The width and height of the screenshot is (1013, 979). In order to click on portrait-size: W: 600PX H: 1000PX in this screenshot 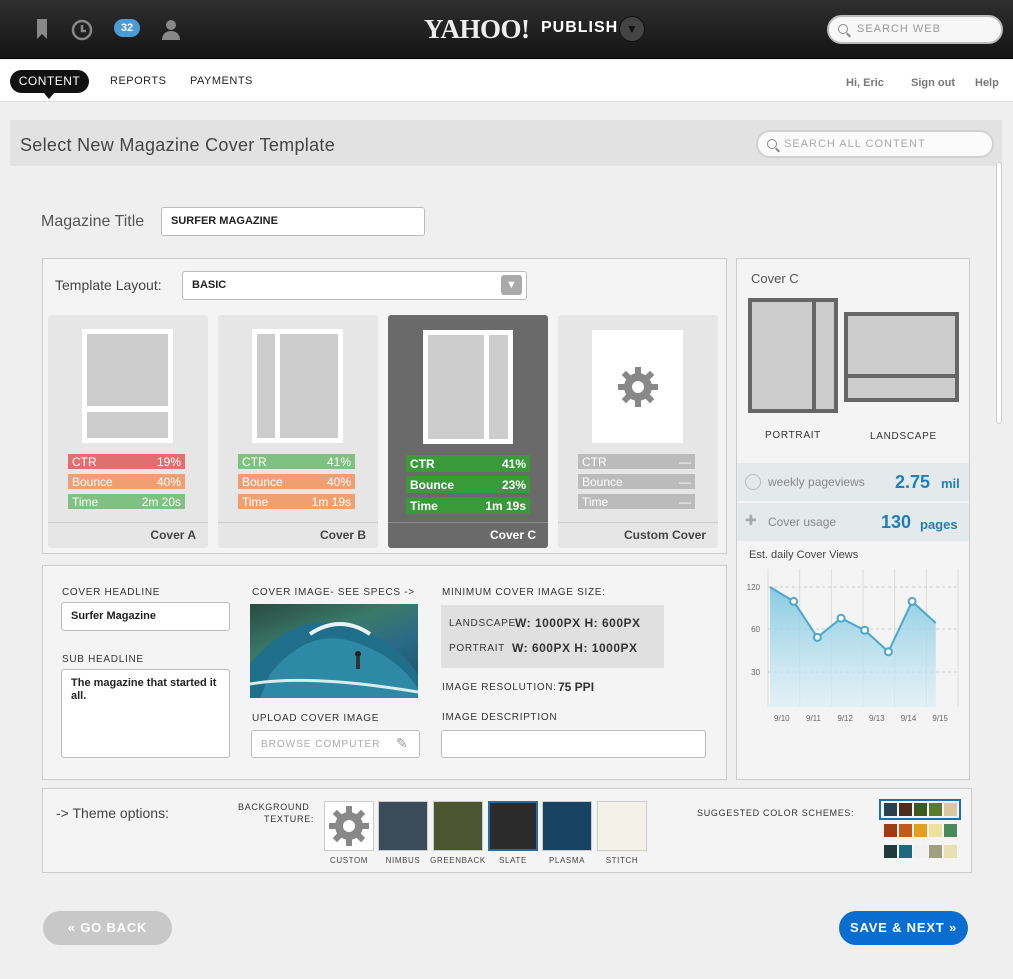, I will do `click(575, 648)`.